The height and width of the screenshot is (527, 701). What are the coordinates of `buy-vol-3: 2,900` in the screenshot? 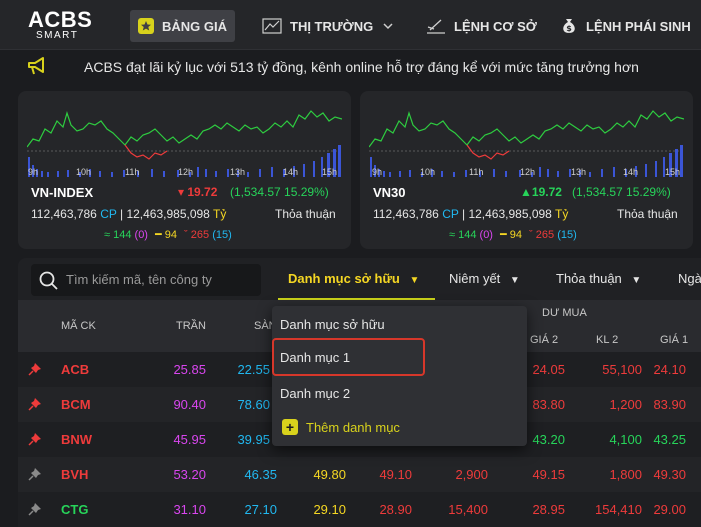 It's located at (471, 474).